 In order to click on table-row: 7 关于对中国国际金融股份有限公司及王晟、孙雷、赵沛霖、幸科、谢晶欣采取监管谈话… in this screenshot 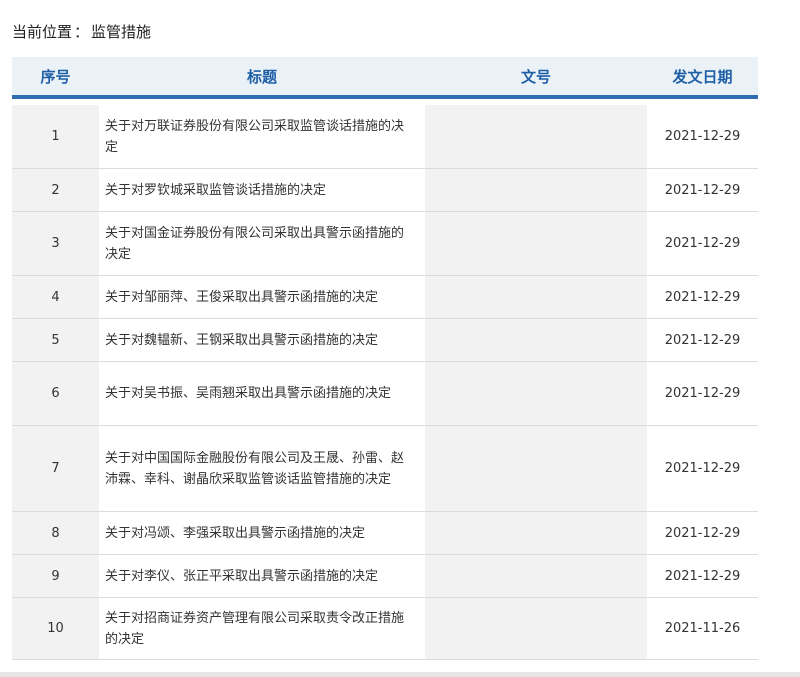, I will do `click(385, 469)`.